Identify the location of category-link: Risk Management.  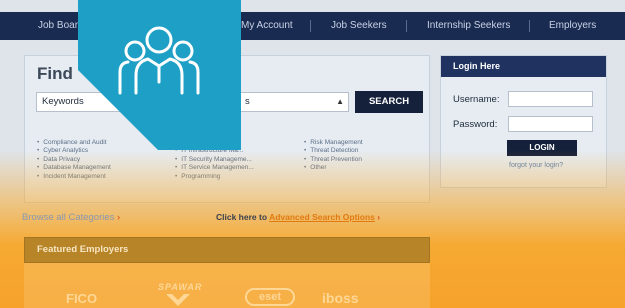
(333, 143).